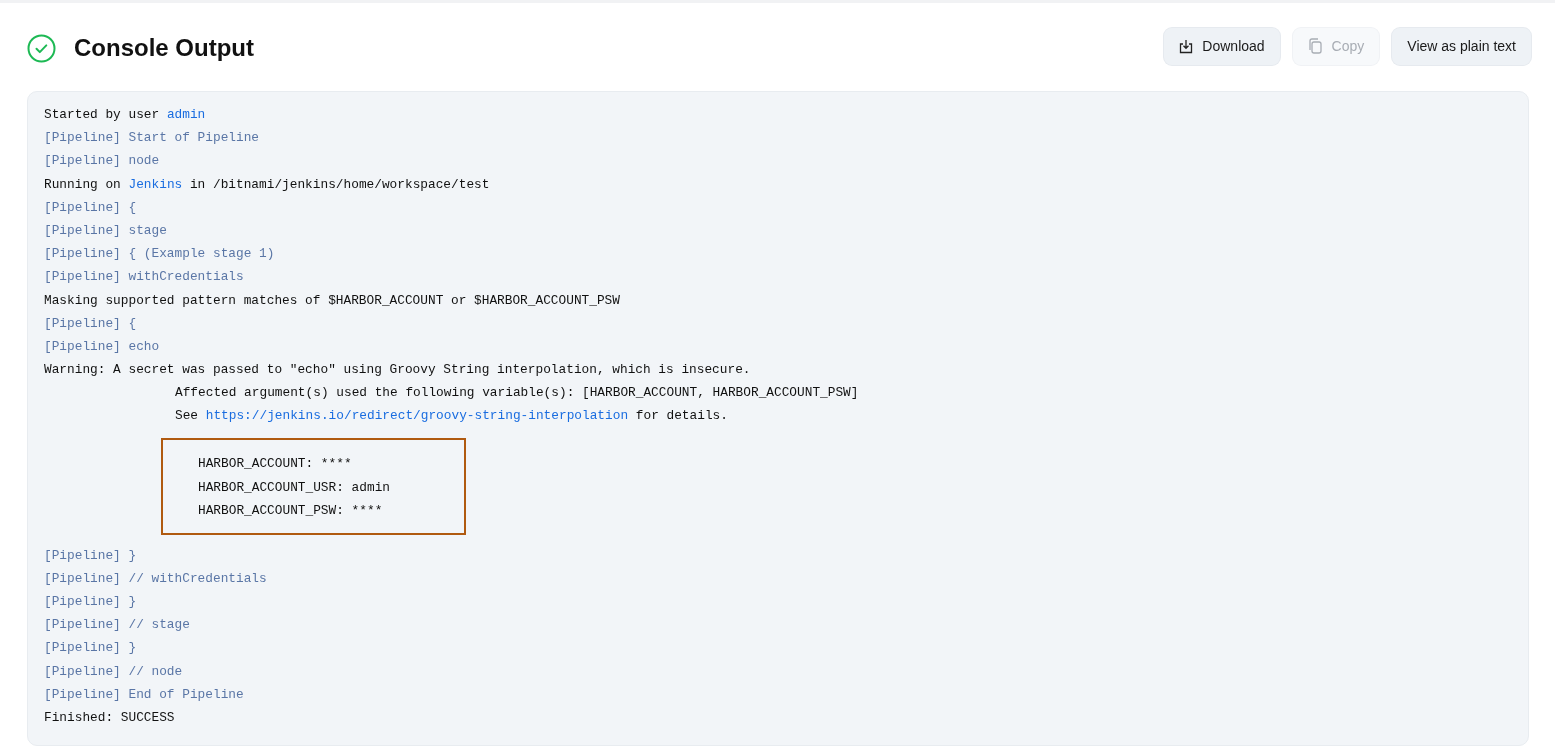 This screenshot has height=755, width=1555. Describe the element at coordinates (186, 114) in the screenshot. I see `link: admin` at that location.